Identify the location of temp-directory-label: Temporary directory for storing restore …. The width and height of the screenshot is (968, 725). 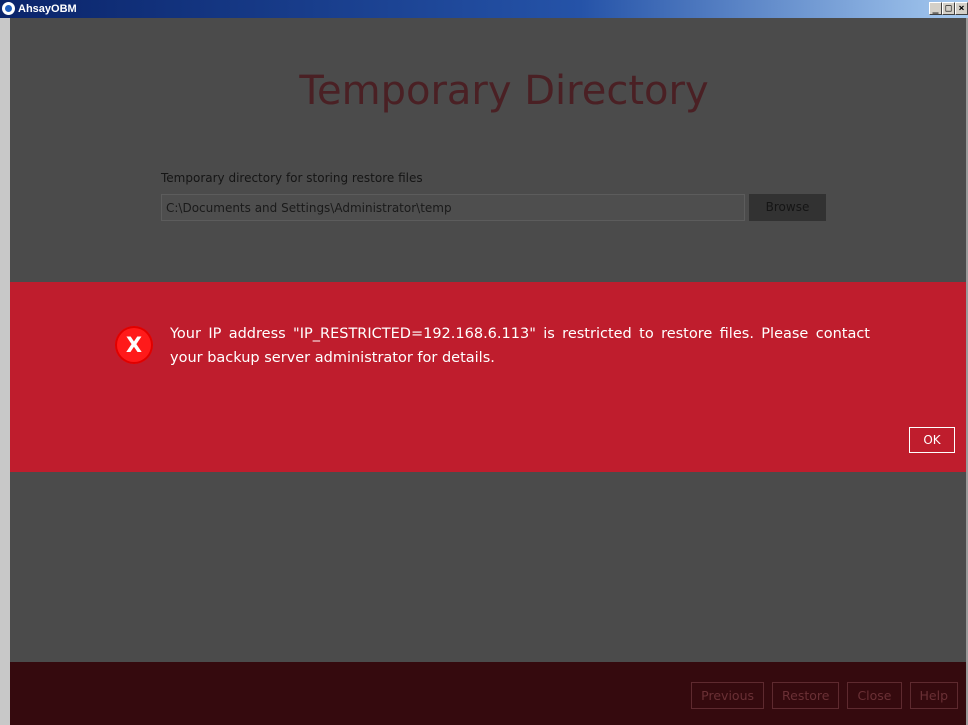
(292, 178).